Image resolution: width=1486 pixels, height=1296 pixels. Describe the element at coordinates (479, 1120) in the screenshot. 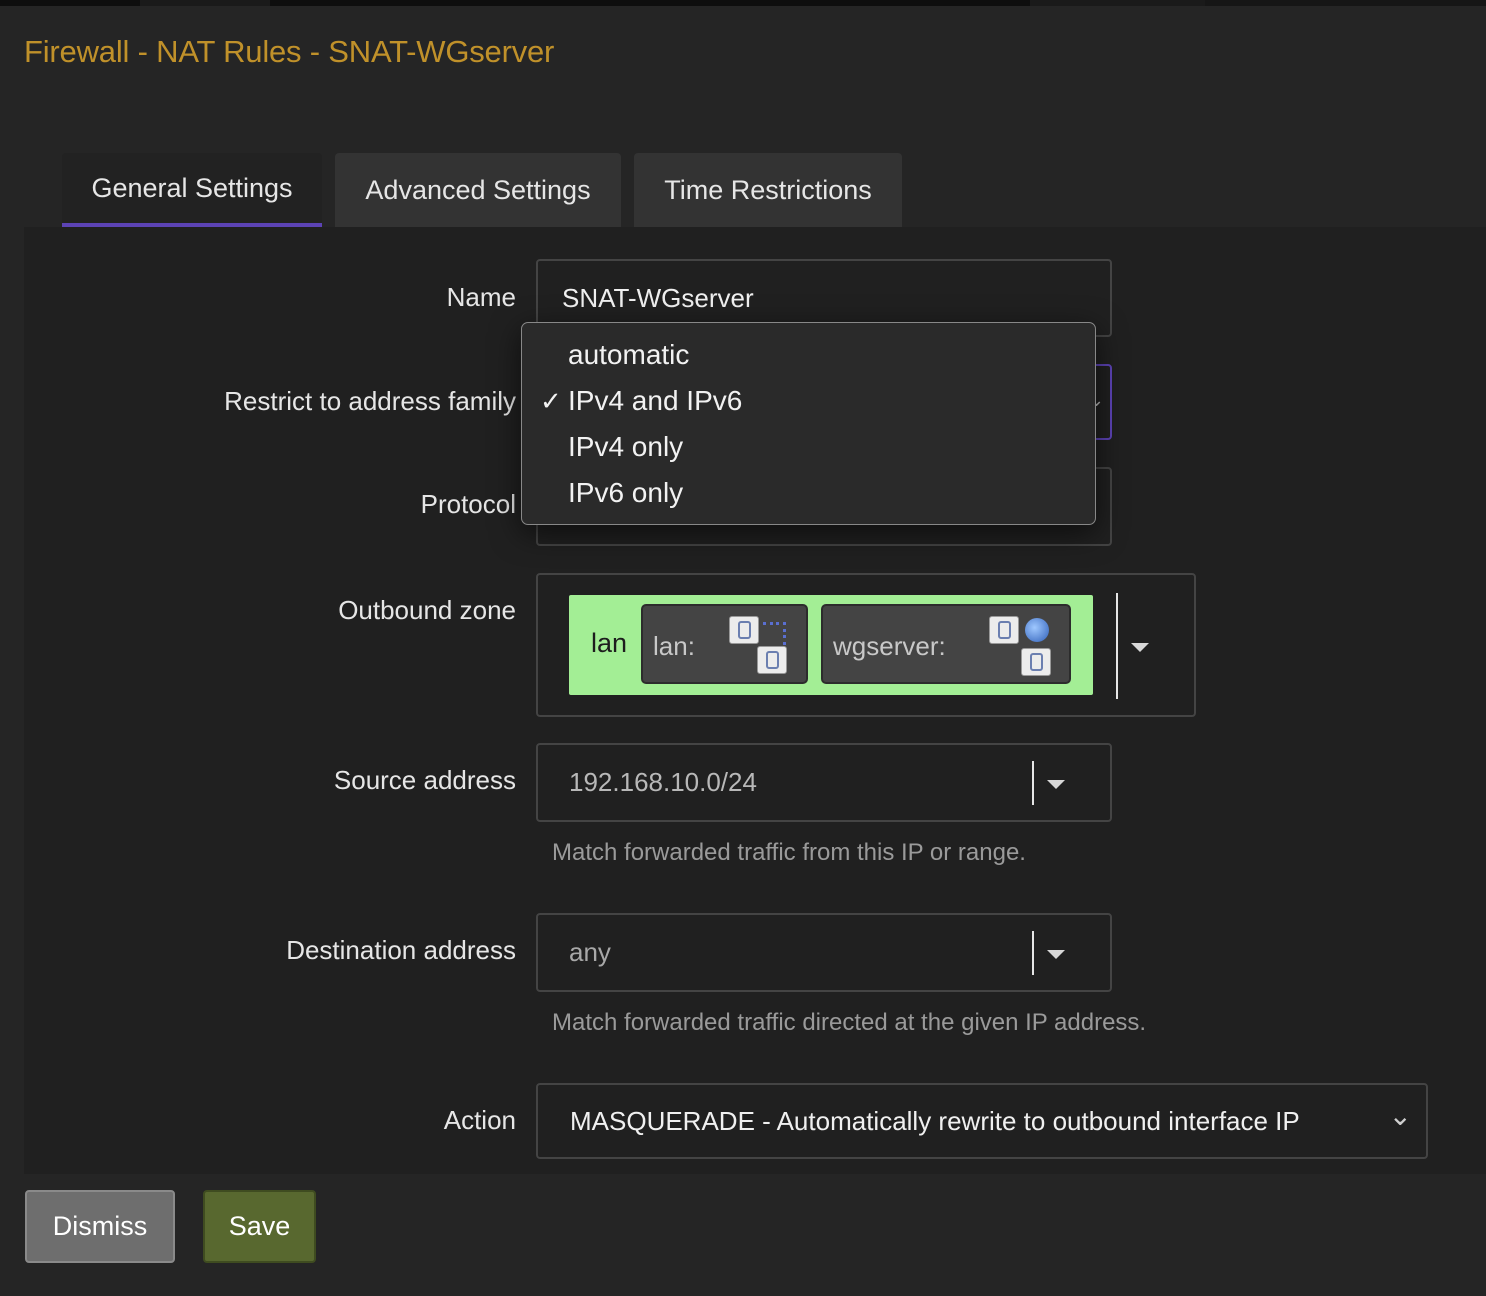

I see `action-label: Action` at that location.